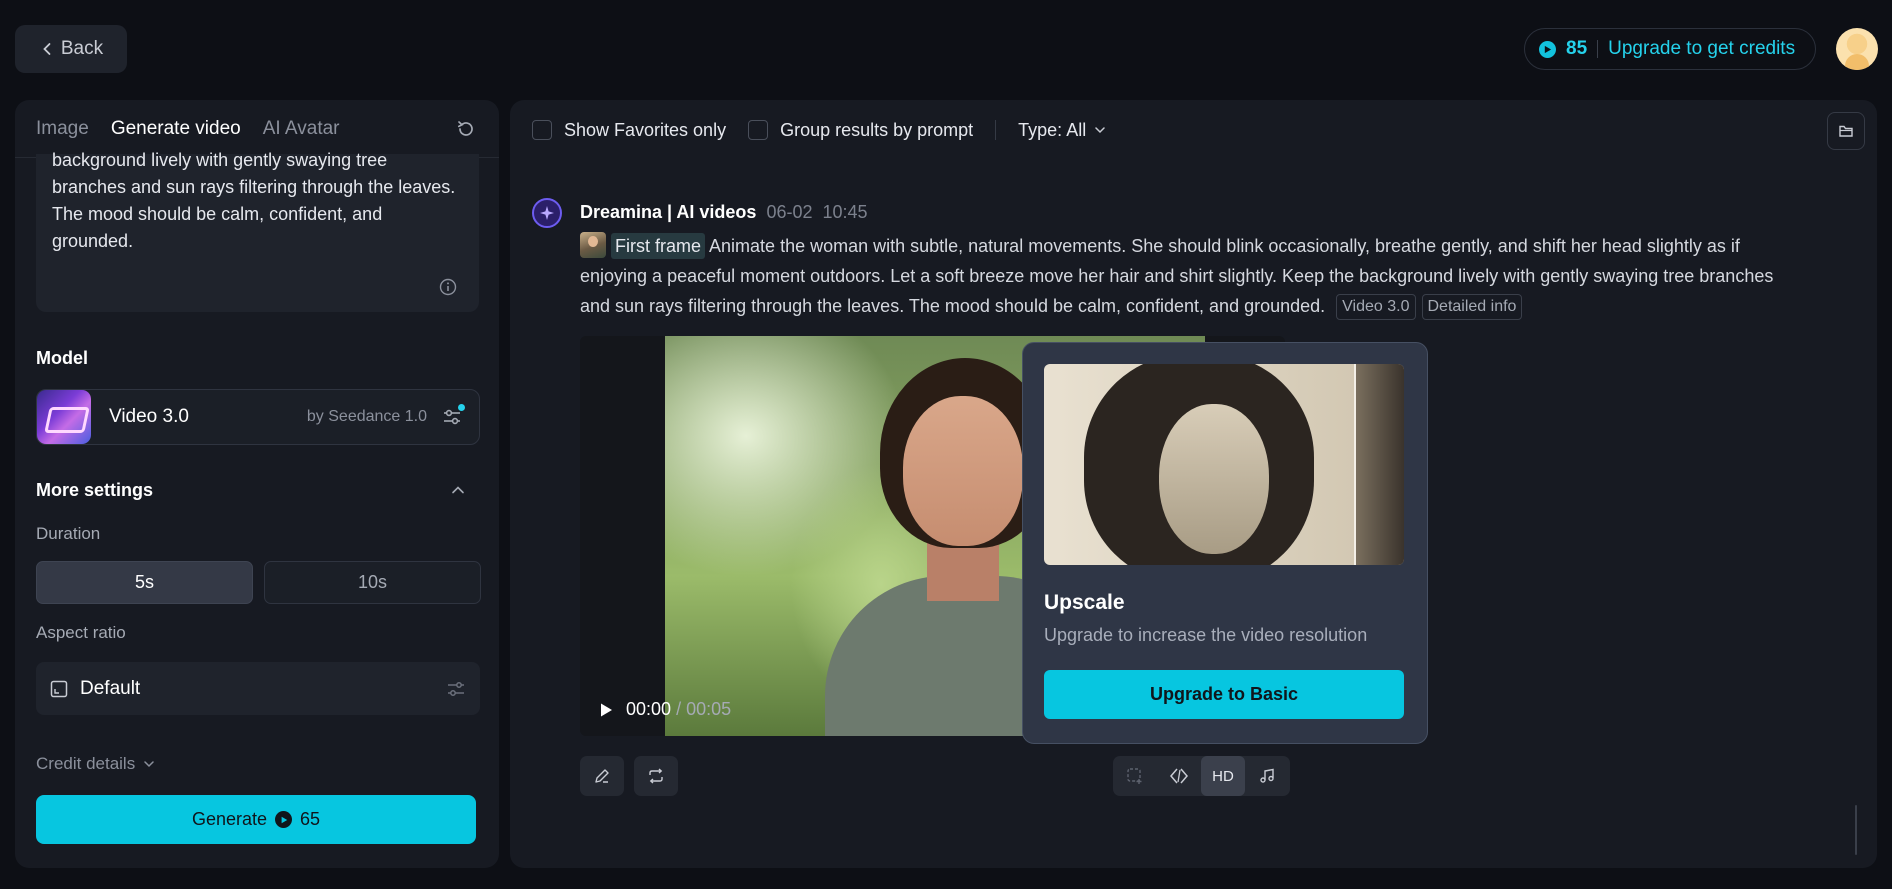 Image resolution: width=1892 pixels, height=889 pixels. I want to click on model-name: Video 3.0, so click(149, 416).